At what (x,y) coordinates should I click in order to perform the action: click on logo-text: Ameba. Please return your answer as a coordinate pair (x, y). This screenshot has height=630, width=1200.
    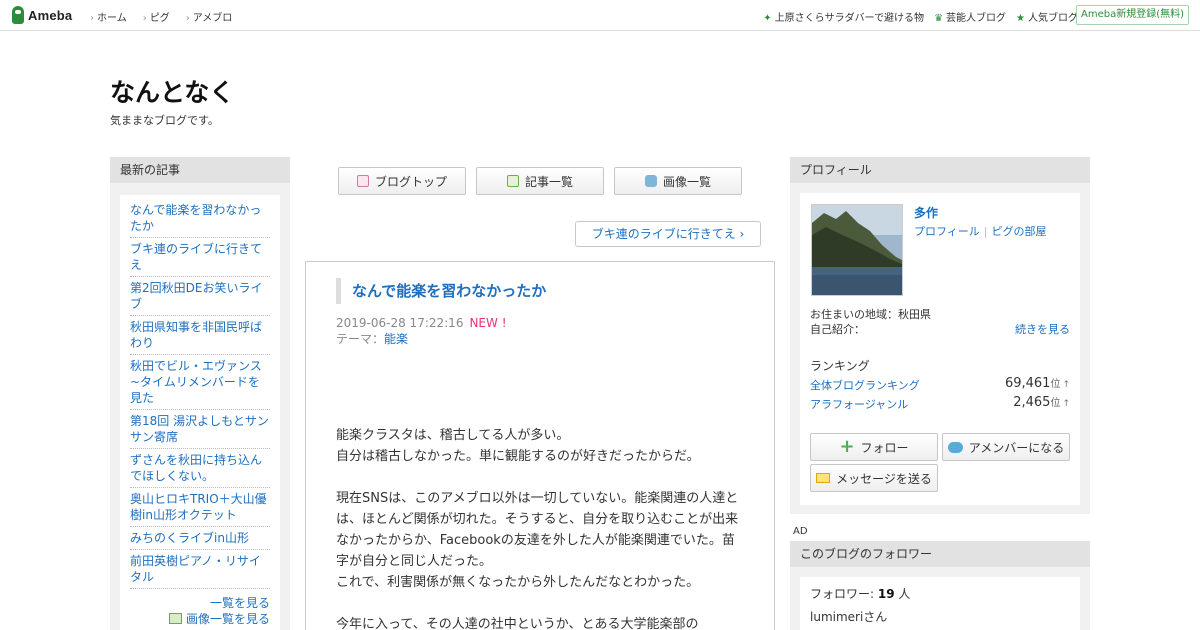
    Looking at the image, I should click on (50, 15).